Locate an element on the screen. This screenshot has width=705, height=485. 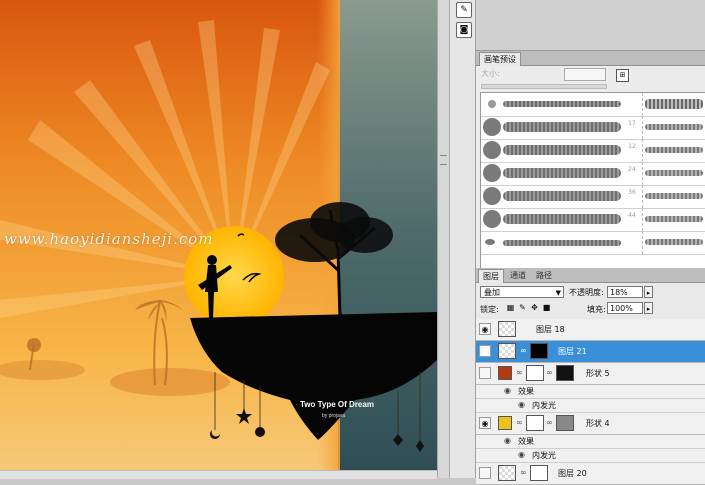
brush-size-number: 17 is located at coordinates (632, 123).